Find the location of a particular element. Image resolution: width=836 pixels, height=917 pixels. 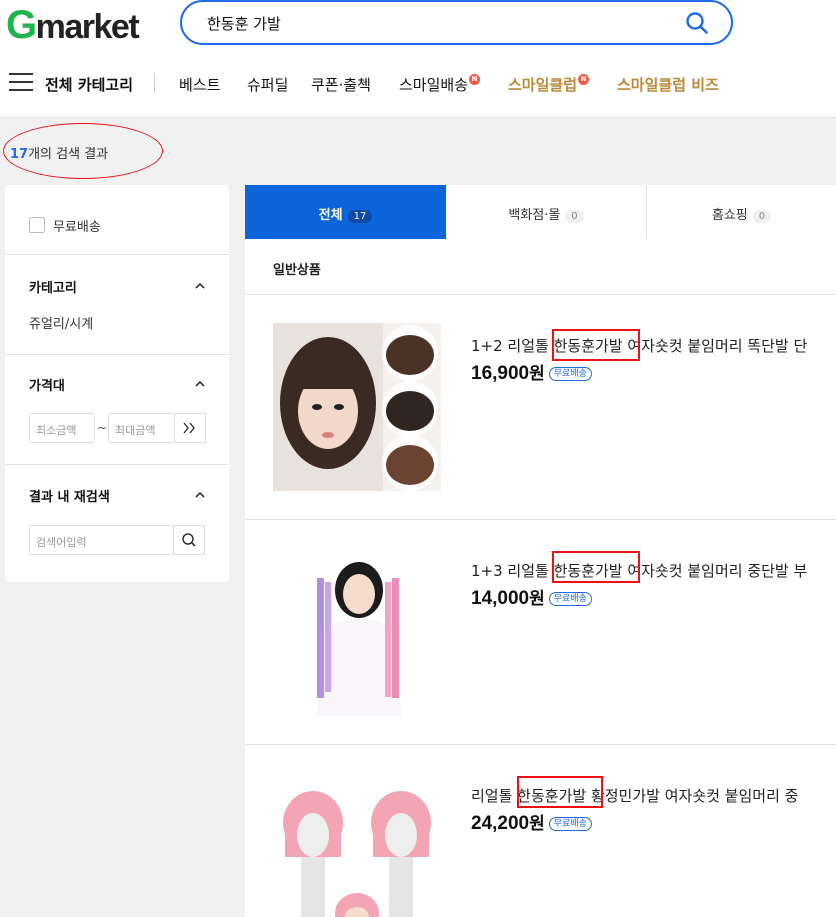

tab-all: 전체 17 is located at coordinates (345, 212).